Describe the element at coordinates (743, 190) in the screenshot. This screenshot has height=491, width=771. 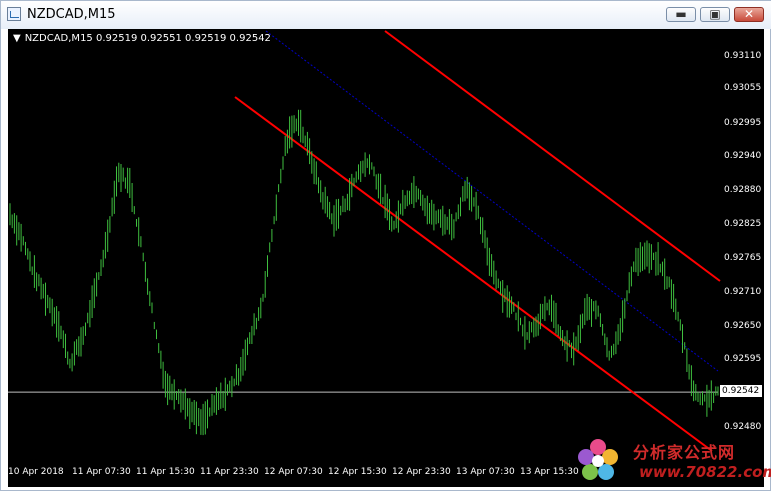
I see `y-tick-label: 0.92880` at that location.